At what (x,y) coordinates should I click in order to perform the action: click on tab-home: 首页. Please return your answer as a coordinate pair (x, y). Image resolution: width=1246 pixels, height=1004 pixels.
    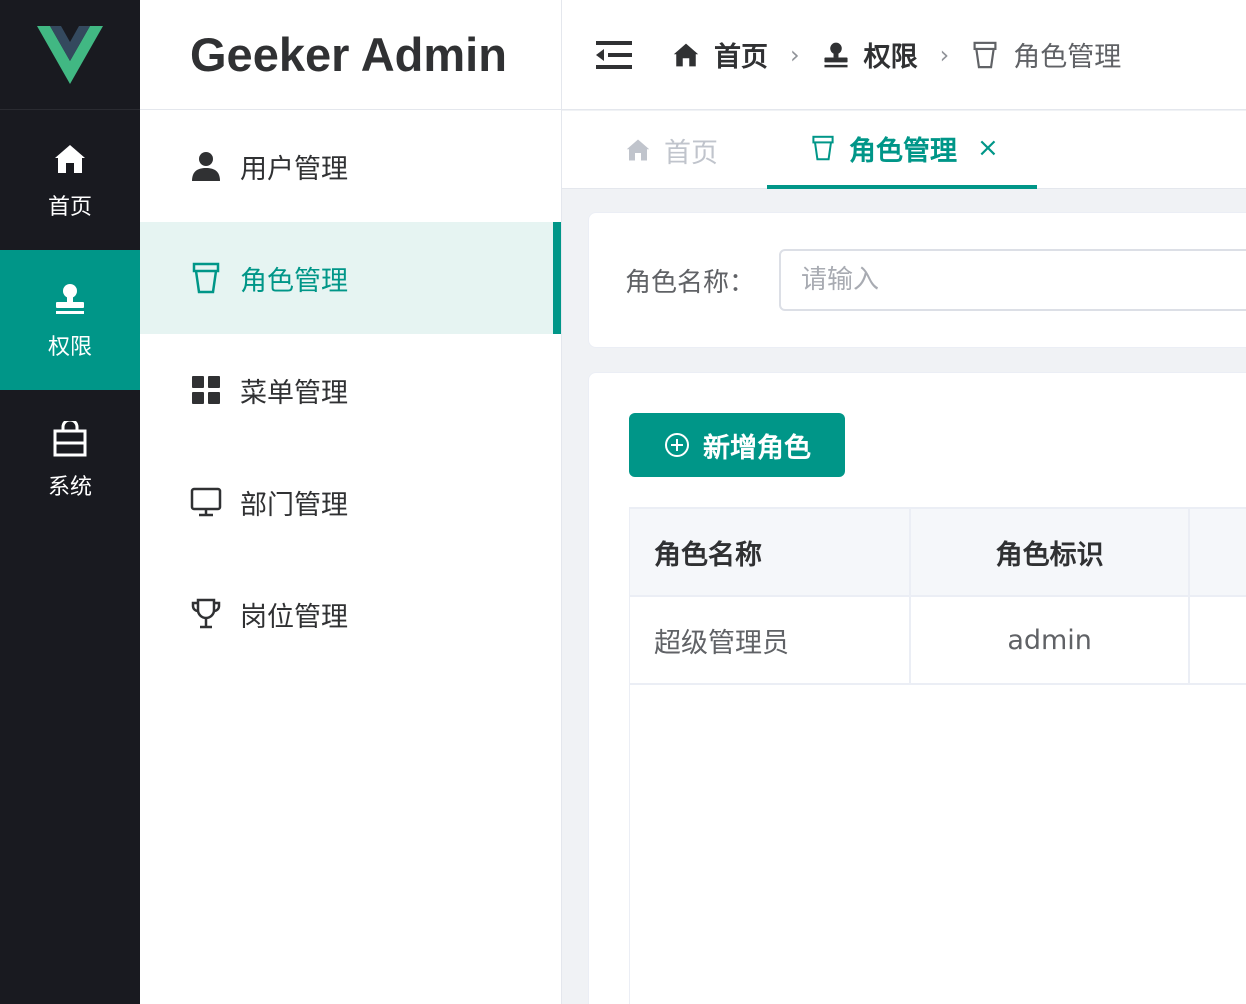
    Looking at the image, I should click on (671, 150).